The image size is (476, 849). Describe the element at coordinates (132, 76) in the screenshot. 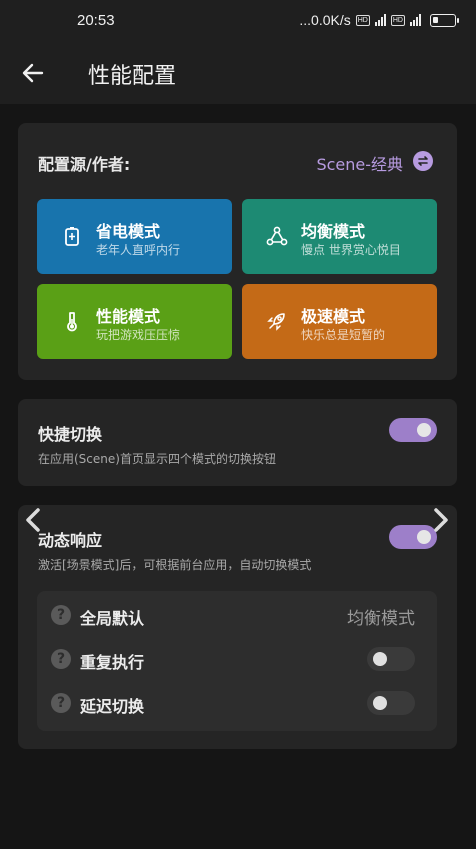

I see `page-title: 性能配置` at that location.